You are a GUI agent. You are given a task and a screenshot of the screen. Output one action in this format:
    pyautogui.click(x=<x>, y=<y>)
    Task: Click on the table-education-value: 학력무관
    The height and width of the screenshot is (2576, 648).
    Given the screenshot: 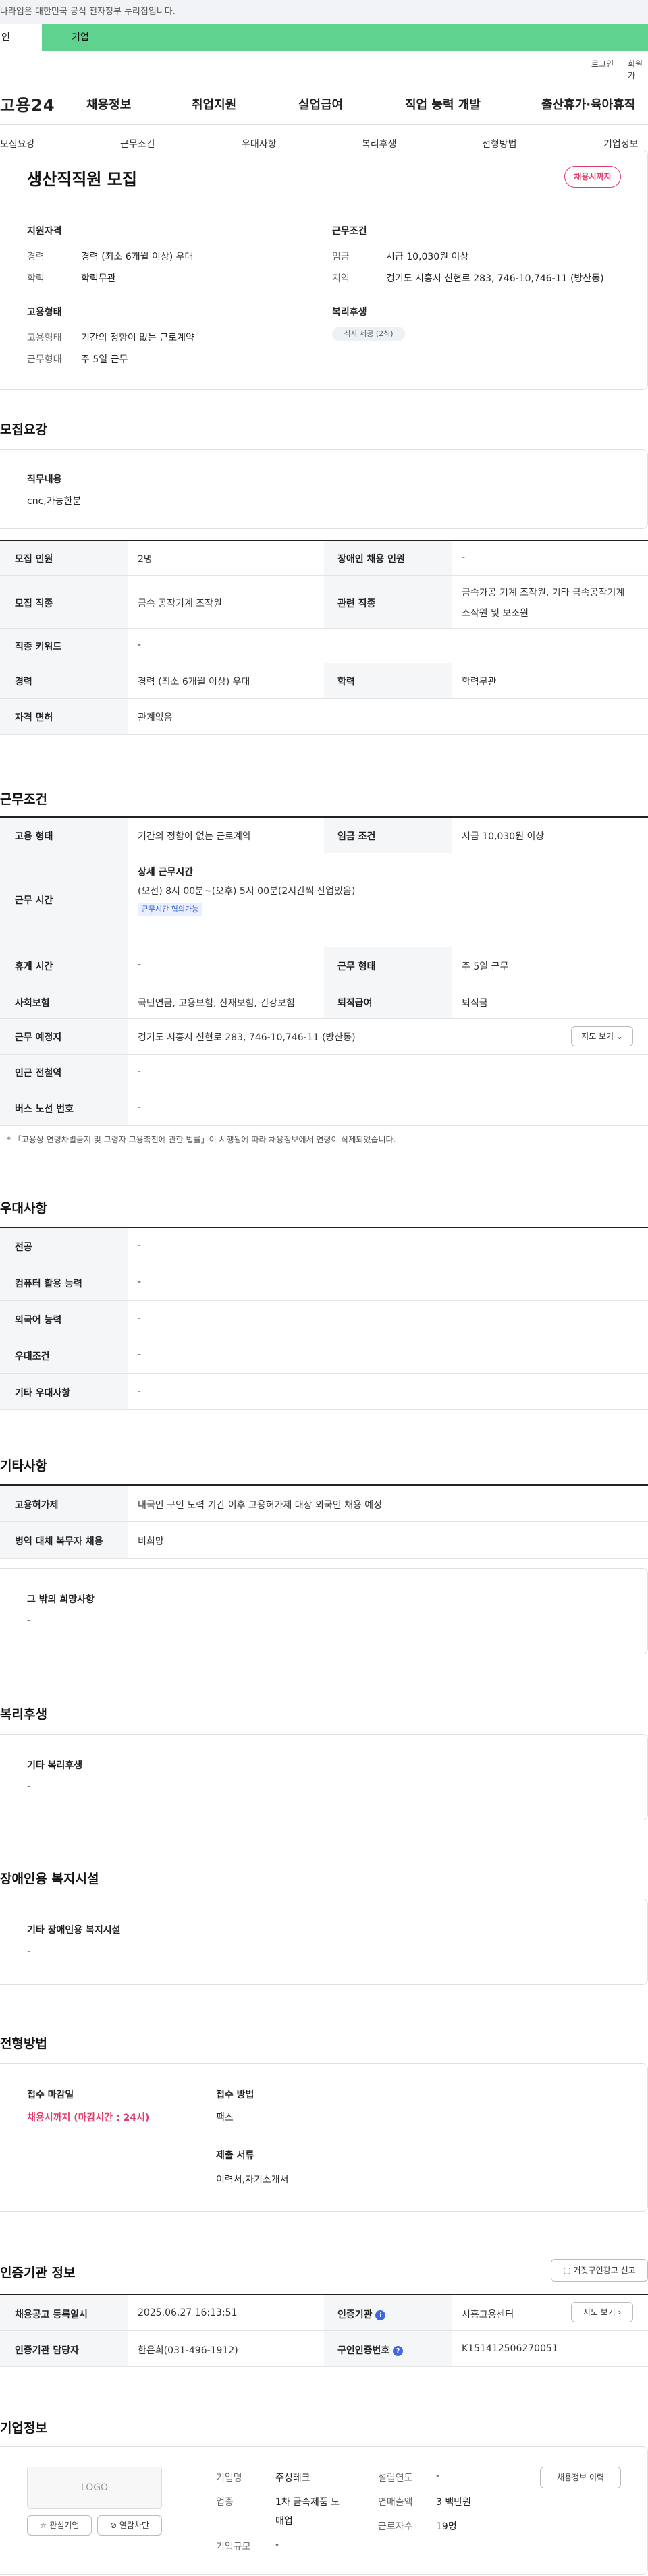 What is the action you would take?
    pyautogui.click(x=479, y=682)
    